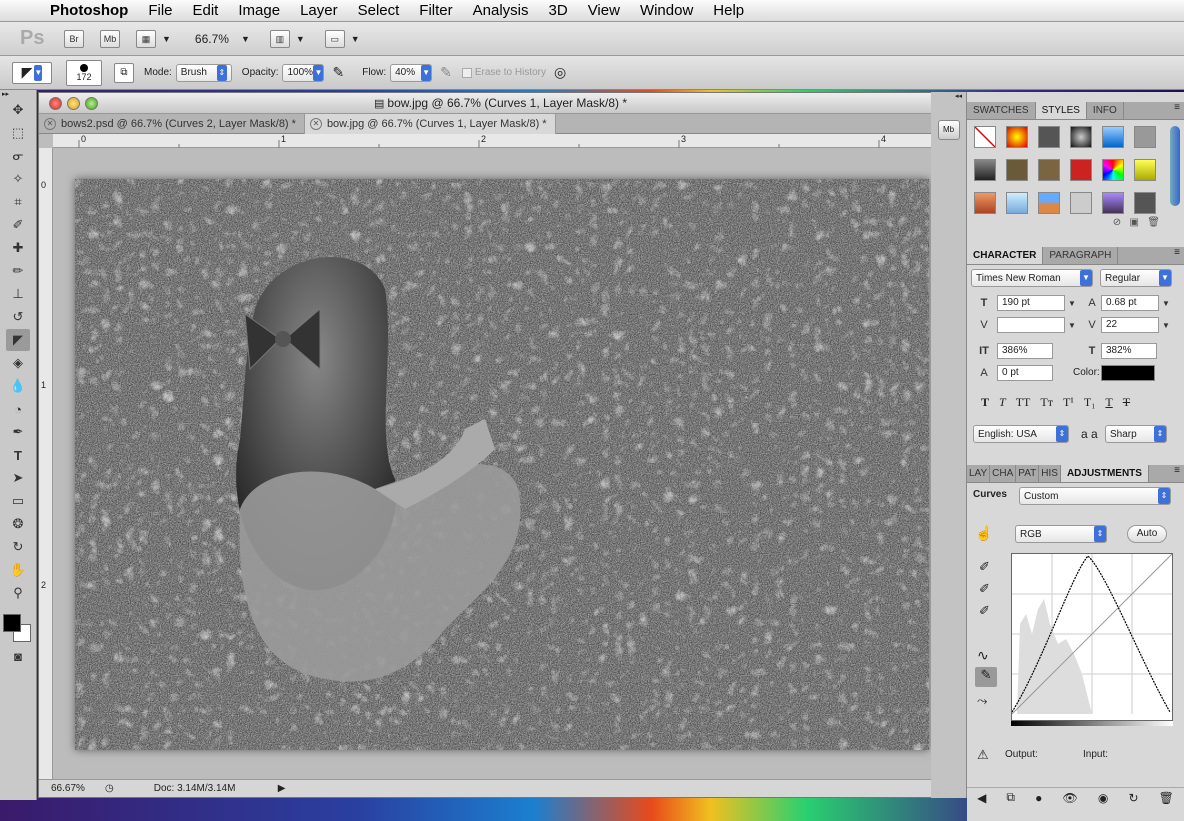 The image size is (1184, 821). Describe the element at coordinates (1021, 434) in the screenshot. I see `language-select: English: USA ⇕` at that location.